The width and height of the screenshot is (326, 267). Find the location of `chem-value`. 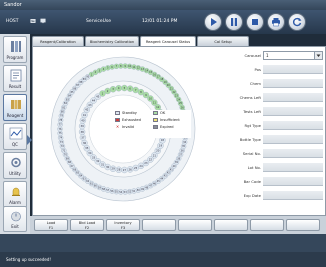

chem-value is located at coordinates (293, 83).